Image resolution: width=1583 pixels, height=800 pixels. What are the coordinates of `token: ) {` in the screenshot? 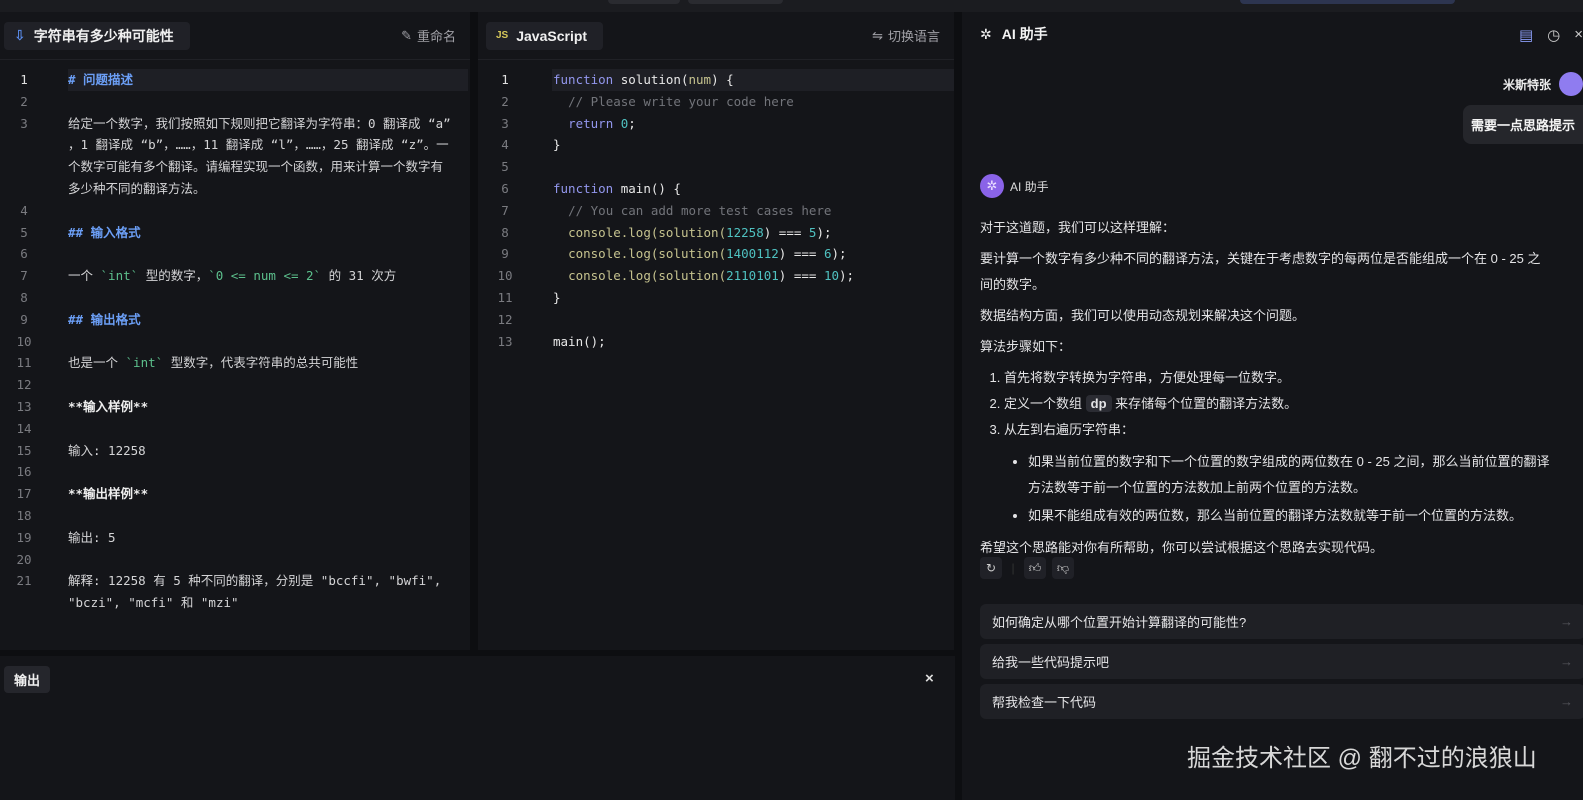 It's located at (722, 79).